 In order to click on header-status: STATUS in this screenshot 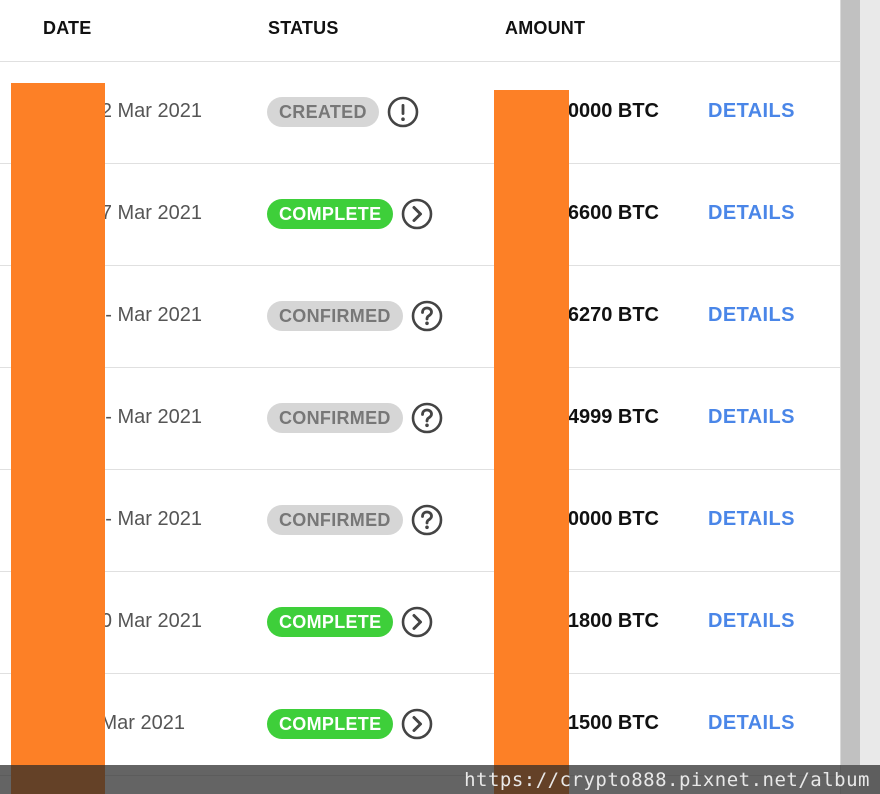, I will do `click(303, 28)`.